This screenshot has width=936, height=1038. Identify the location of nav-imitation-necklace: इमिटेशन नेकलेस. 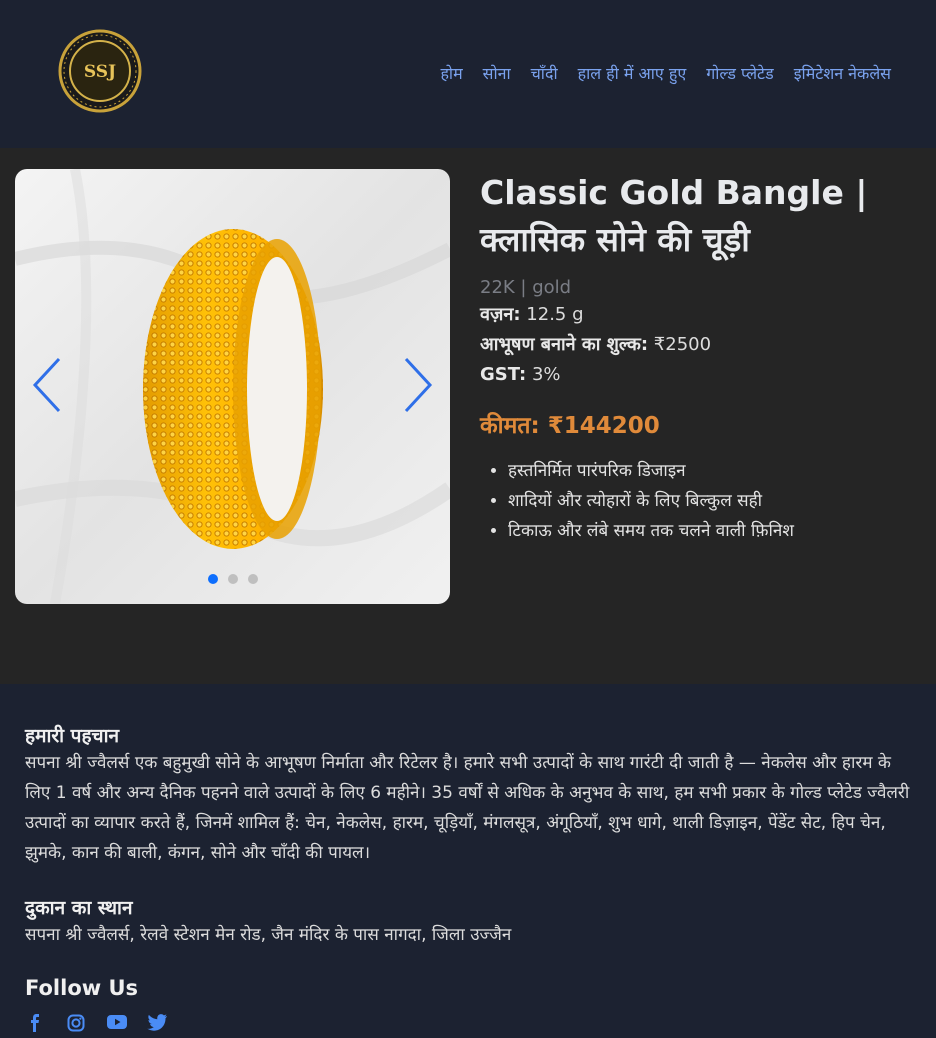
(842, 73).